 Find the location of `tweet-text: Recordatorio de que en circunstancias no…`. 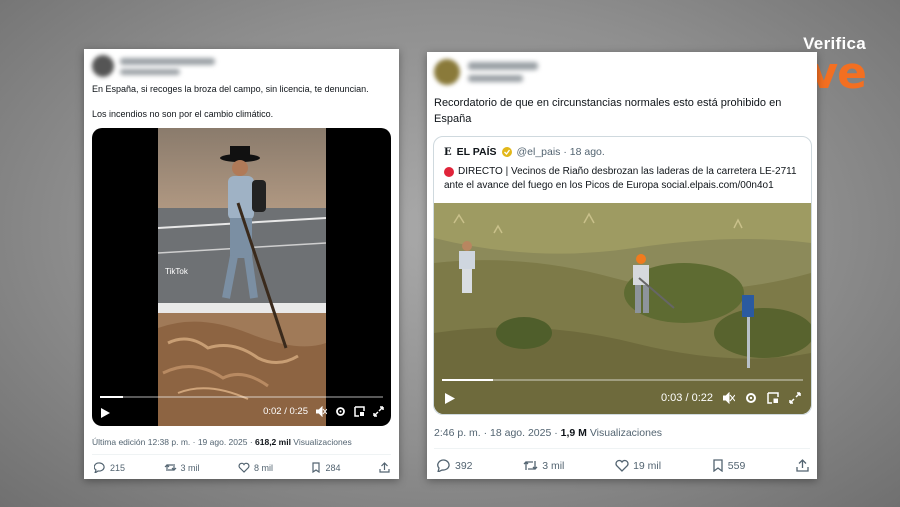

tweet-text: Recordatorio de que en circunstancias no… is located at coordinates (608, 111).